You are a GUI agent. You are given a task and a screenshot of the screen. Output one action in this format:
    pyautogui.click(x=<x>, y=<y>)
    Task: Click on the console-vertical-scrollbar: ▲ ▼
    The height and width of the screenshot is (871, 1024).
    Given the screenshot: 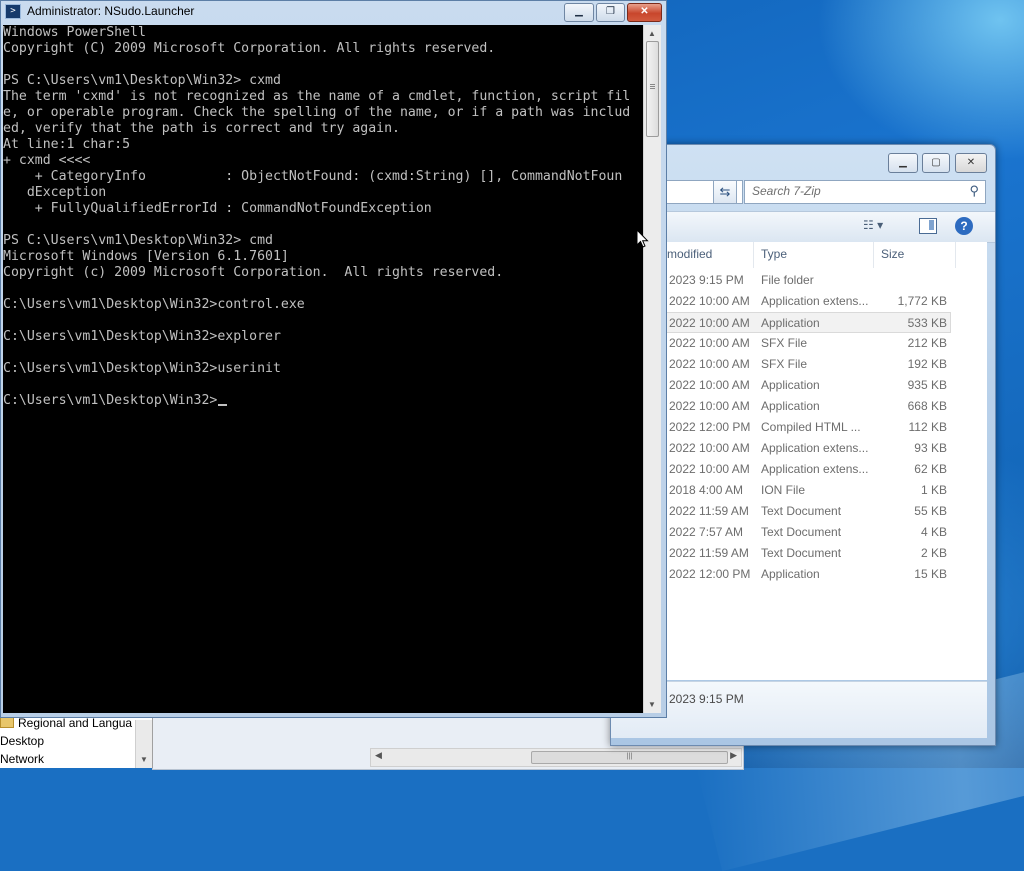 What is the action you would take?
    pyautogui.click(x=652, y=369)
    